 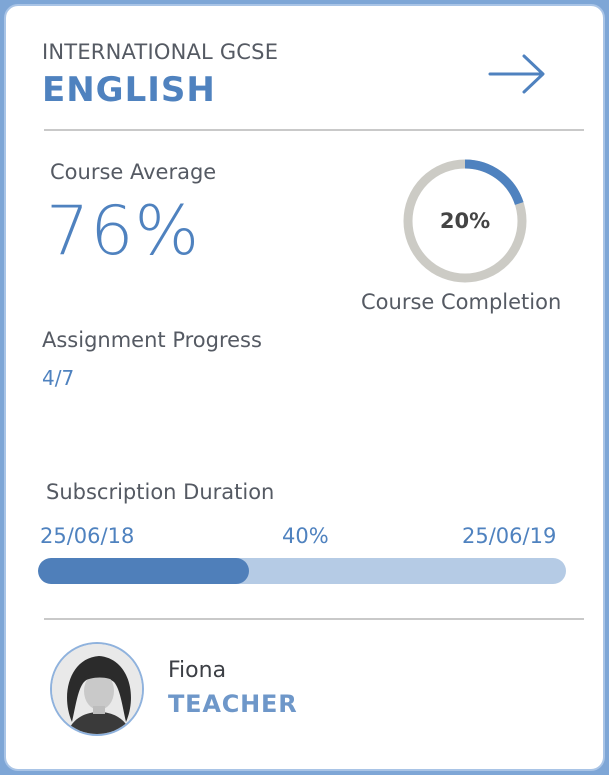 I want to click on subscription-progress-bar, so click(x=302, y=571).